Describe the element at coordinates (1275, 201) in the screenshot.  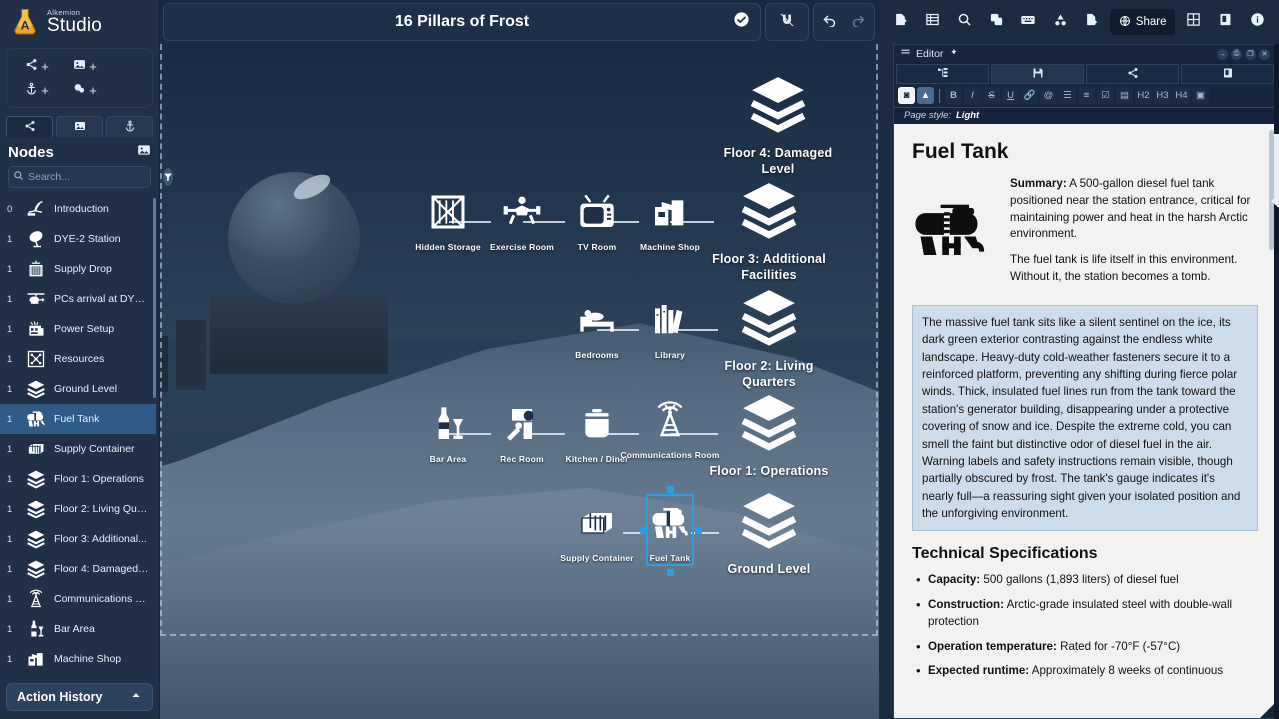
I see `right-panel-collapse-caret` at that location.